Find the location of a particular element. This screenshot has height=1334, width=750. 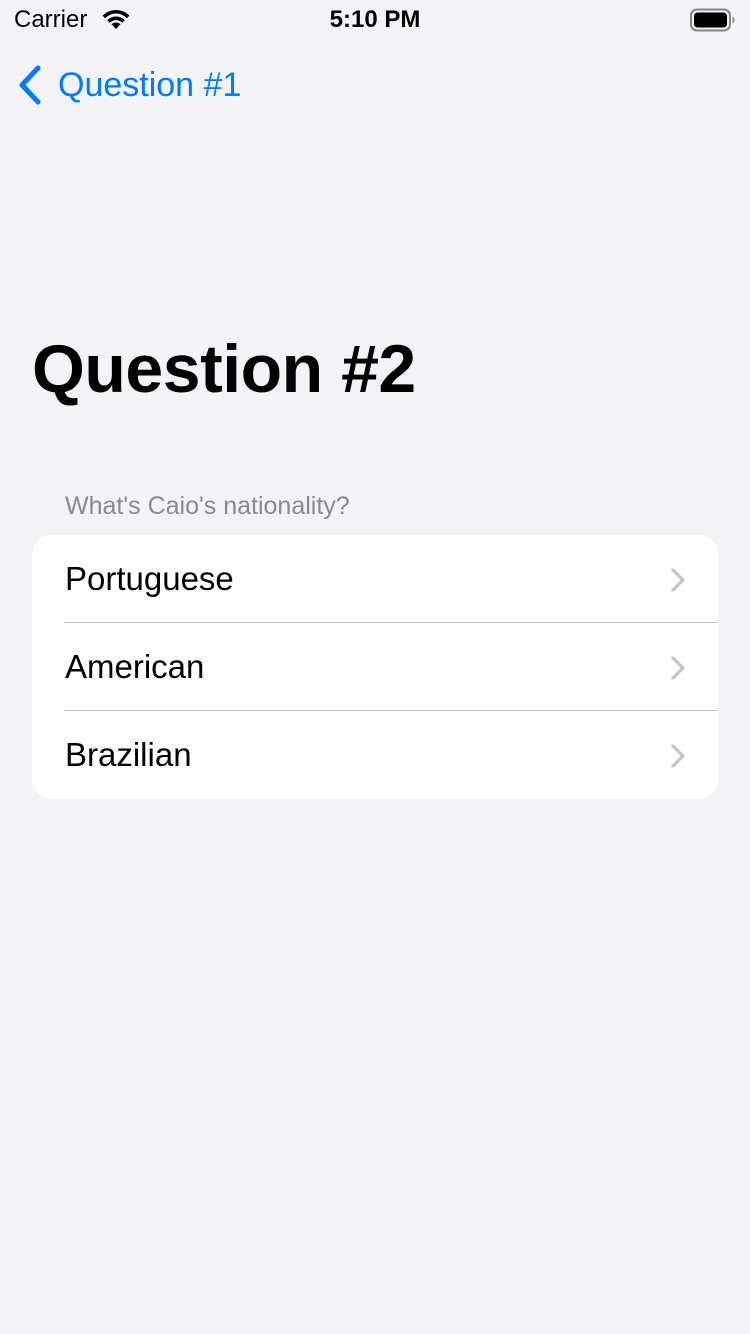

option-row-portuguese: Portuguese is located at coordinates (375, 579).